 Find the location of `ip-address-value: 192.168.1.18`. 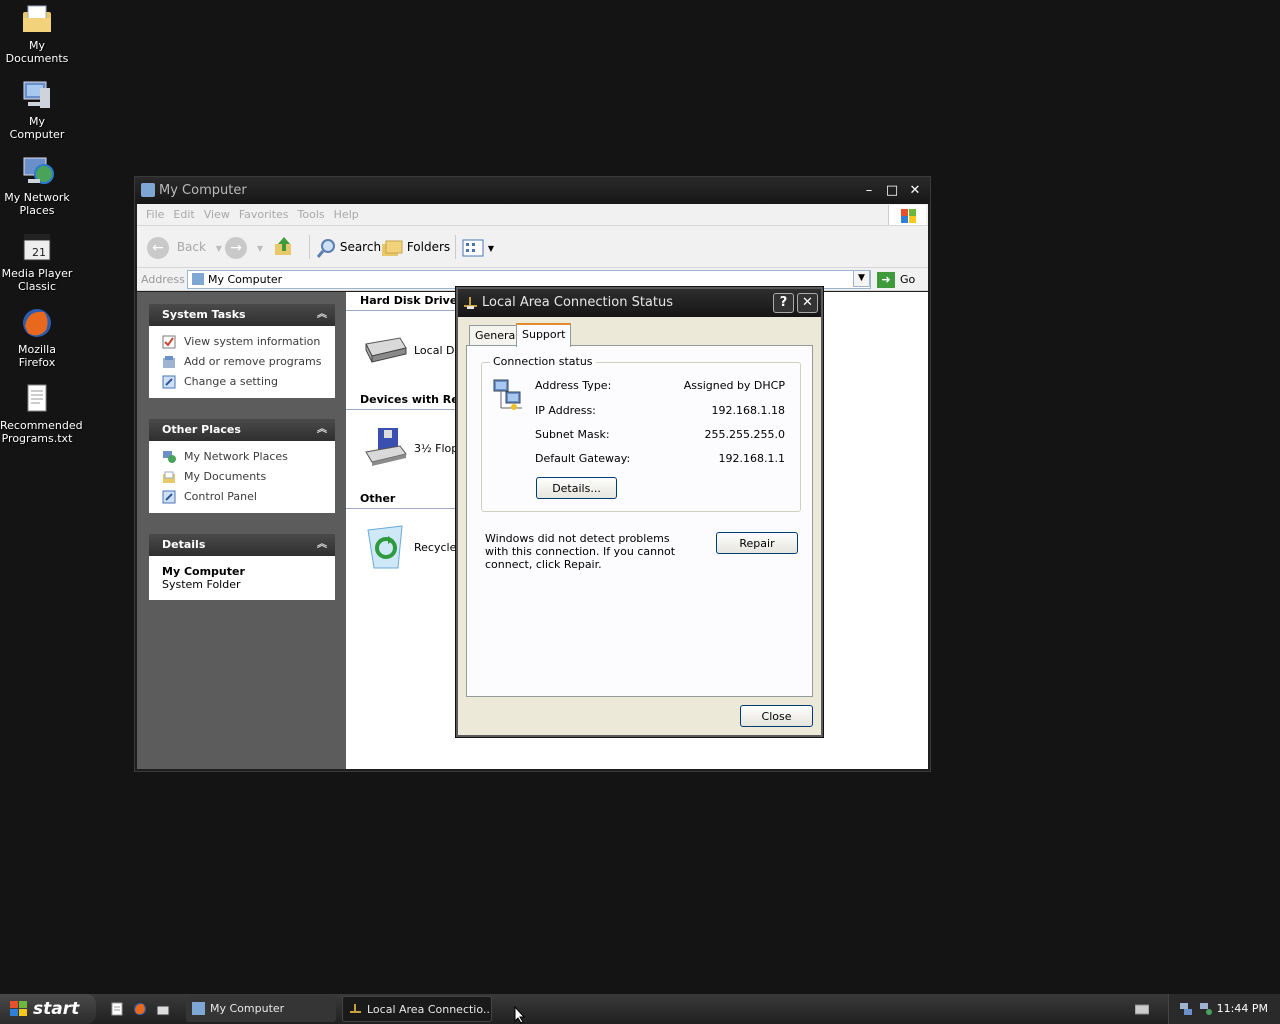

ip-address-value: 192.168.1.18 is located at coordinates (748, 410).